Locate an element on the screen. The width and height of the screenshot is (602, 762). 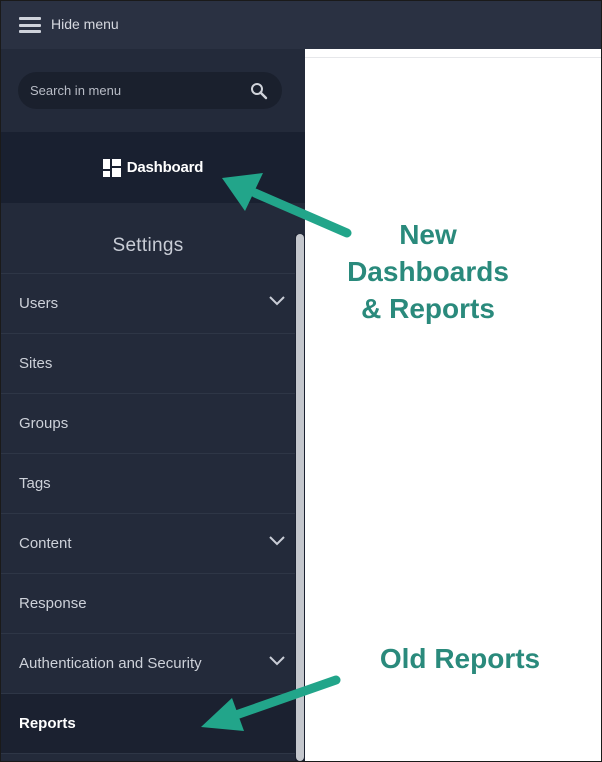
sidebar-item-tags: Tags is located at coordinates (148, 484).